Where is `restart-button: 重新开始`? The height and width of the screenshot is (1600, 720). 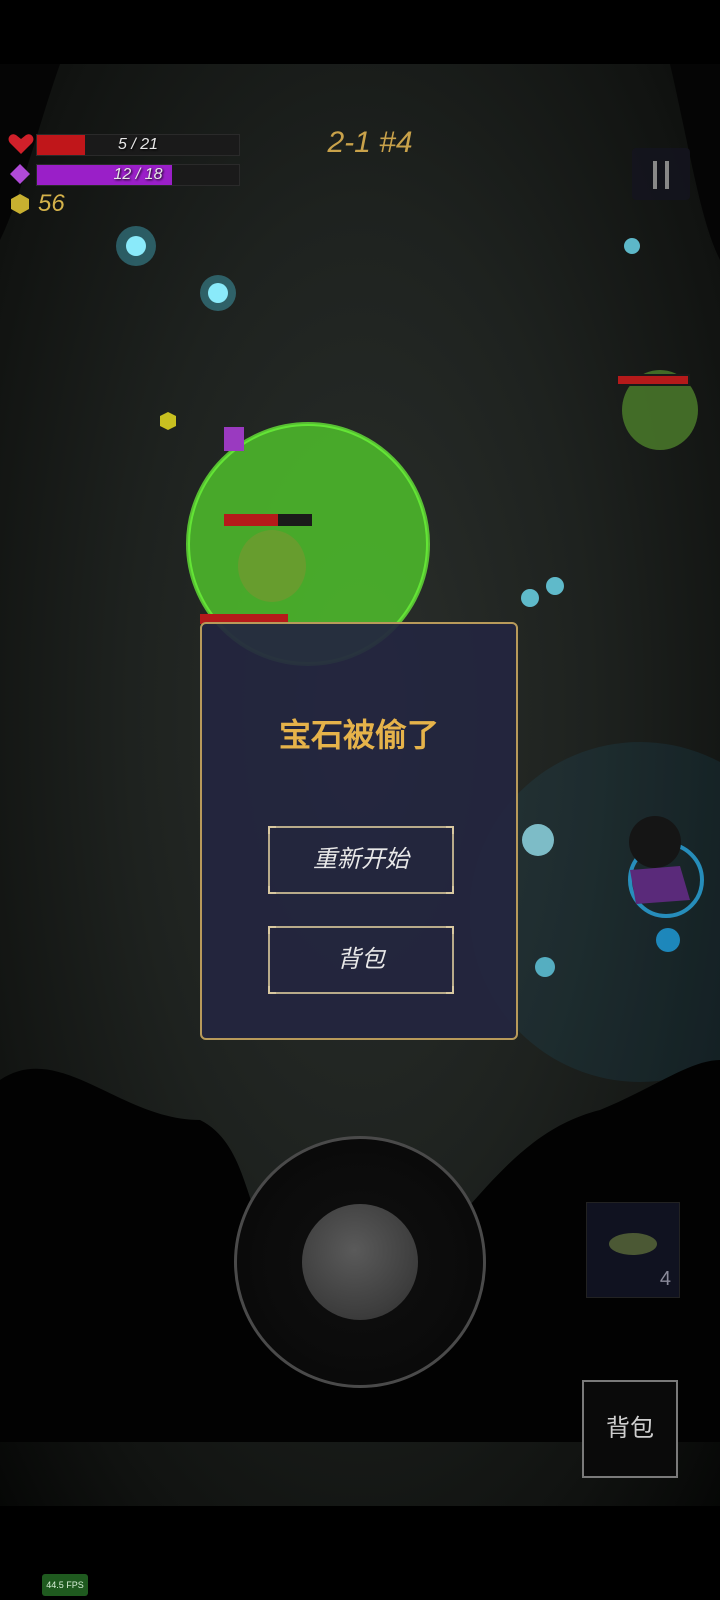 restart-button: 重新开始 is located at coordinates (361, 860).